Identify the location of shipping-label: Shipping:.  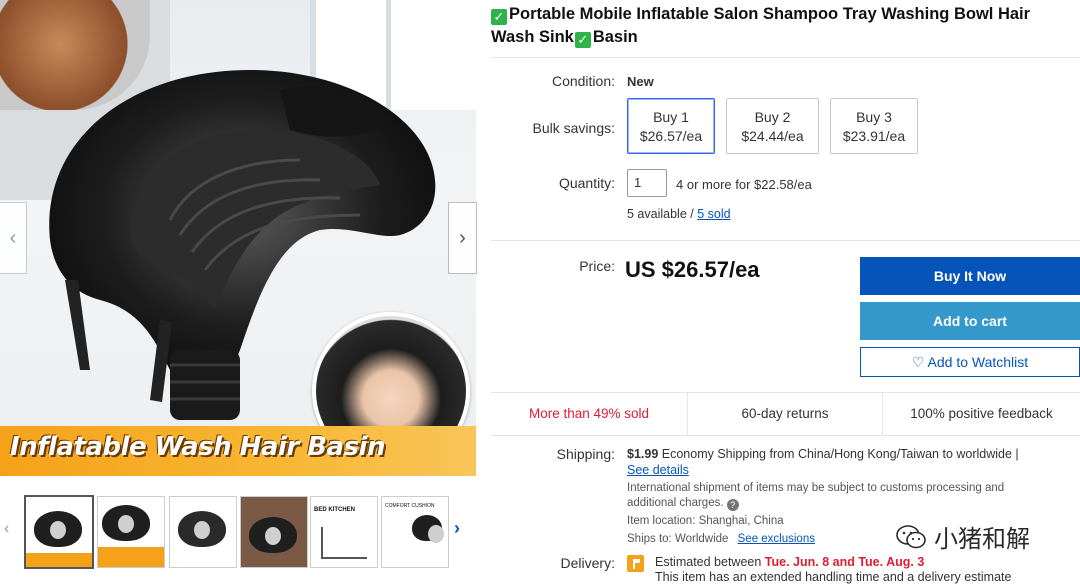
(585, 454).